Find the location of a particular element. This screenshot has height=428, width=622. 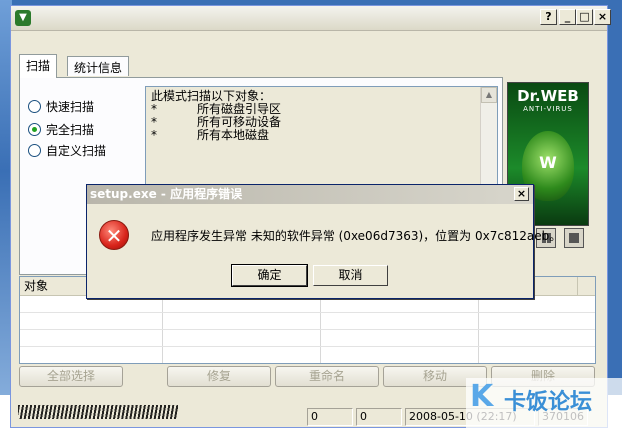

dialog-close-icon: × is located at coordinates (521, 194).